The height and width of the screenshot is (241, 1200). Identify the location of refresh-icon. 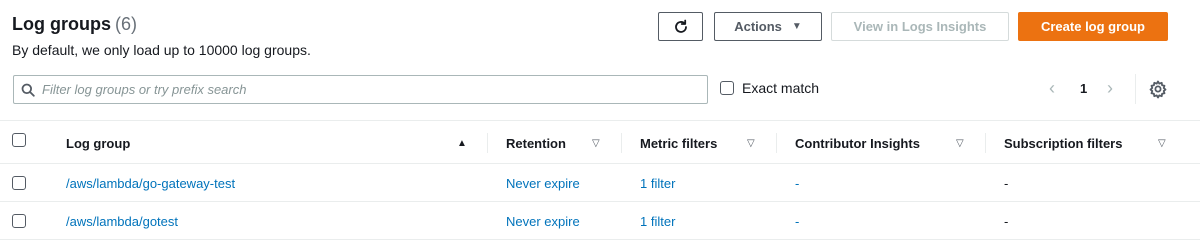
(680, 26).